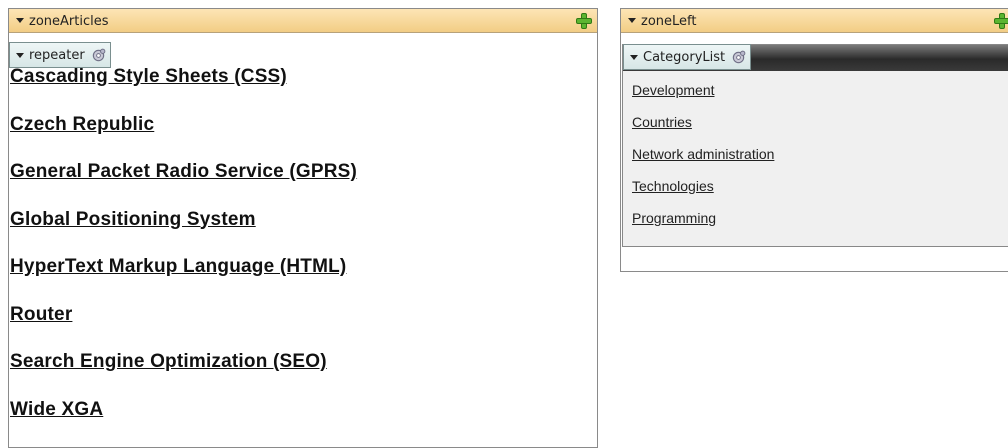 The image size is (1008, 448). I want to click on zone-left-title: zoneLeft, so click(669, 21).